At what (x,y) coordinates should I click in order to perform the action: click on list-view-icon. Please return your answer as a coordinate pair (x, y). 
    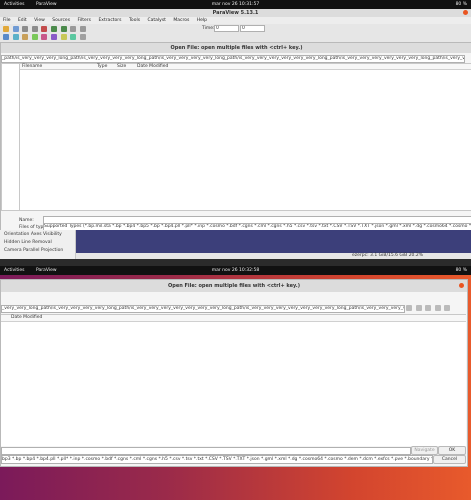
    Looking at the image, I should click on (447, 308).